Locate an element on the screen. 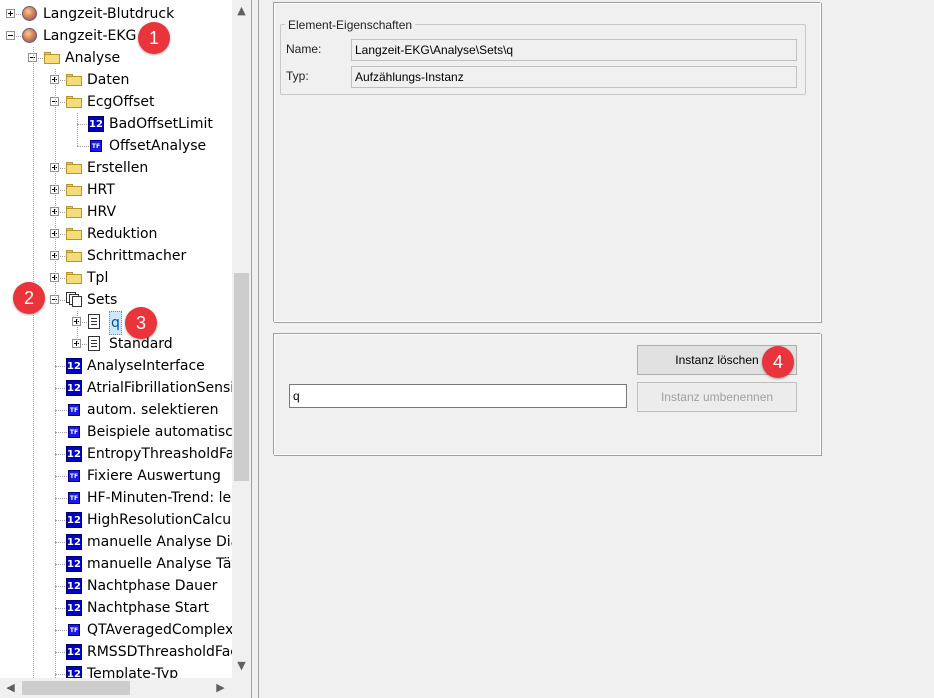 Image resolution: width=934 pixels, height=698 pixels. tree-node-label: Schrittmacher is located at coordinates (137, 256).